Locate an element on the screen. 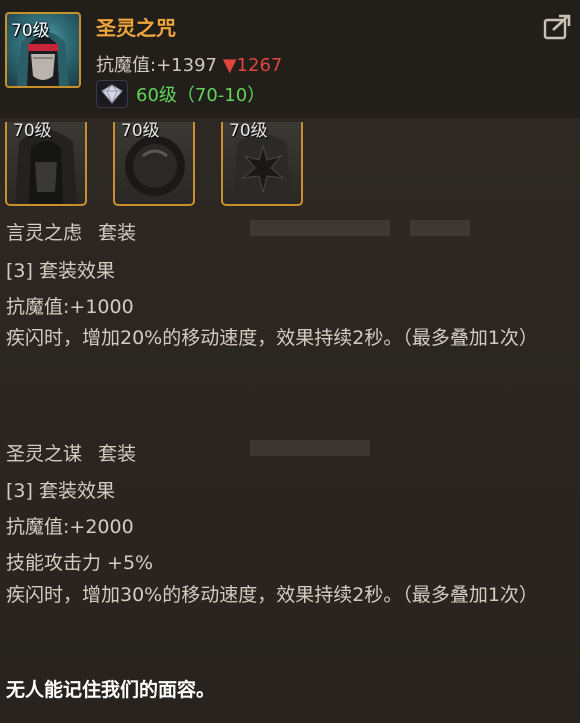 This screenshot has height=723, width=580. set2-tag: 套装 is located at coordinates (117, 454).